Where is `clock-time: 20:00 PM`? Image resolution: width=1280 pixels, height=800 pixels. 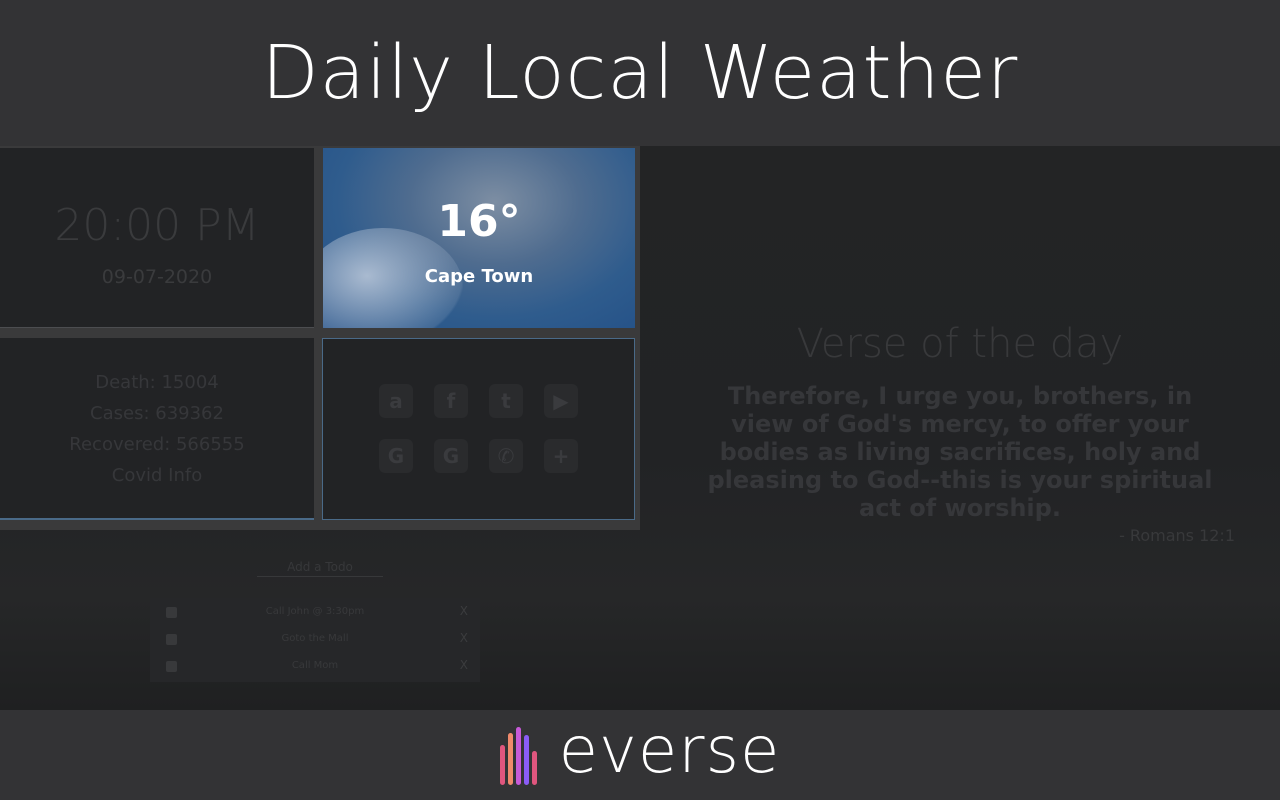 clock-time: 20:00 PM is located at coordinates (157, 225).